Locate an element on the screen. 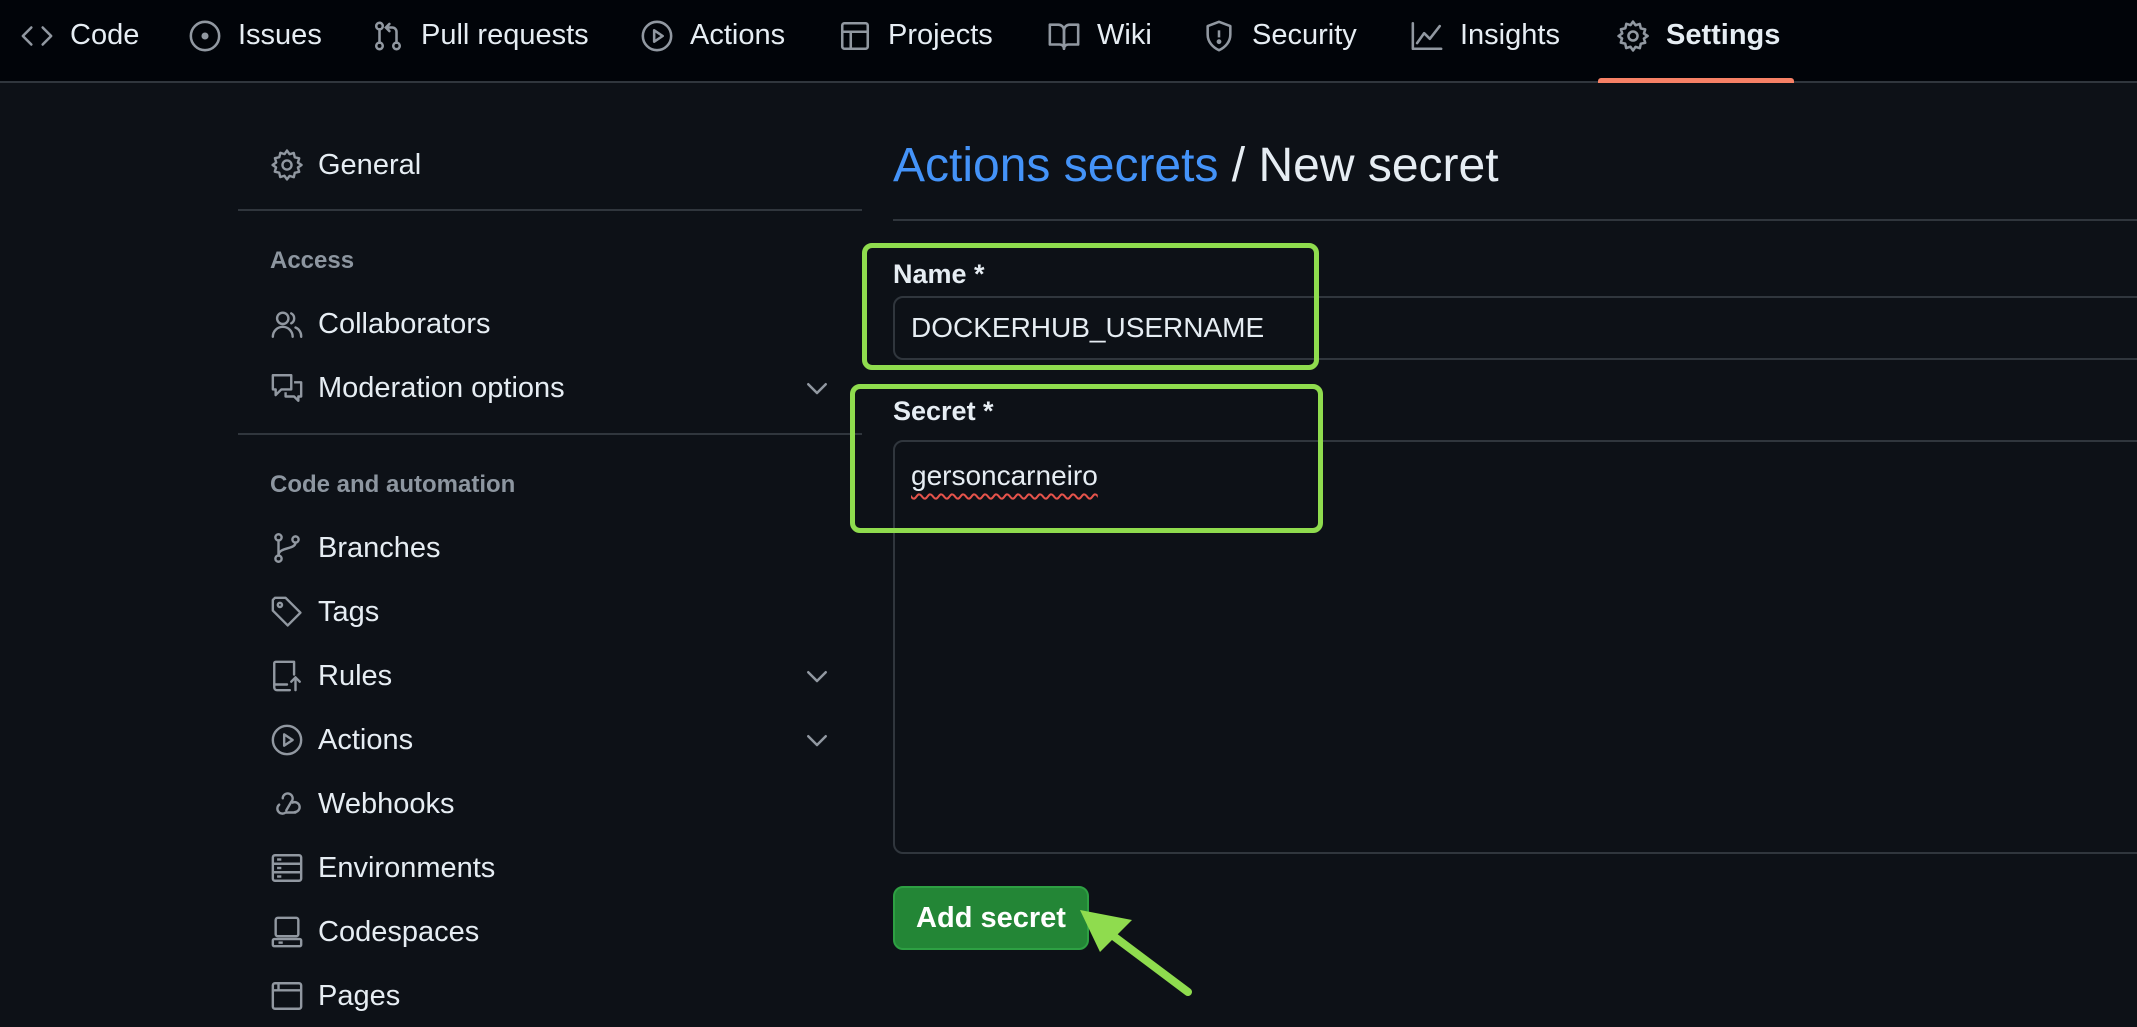 Image resolution: width=2137 pixels, height=1027 pixels. sidebar-heading-access: Access is located at coordinates (312, 260).